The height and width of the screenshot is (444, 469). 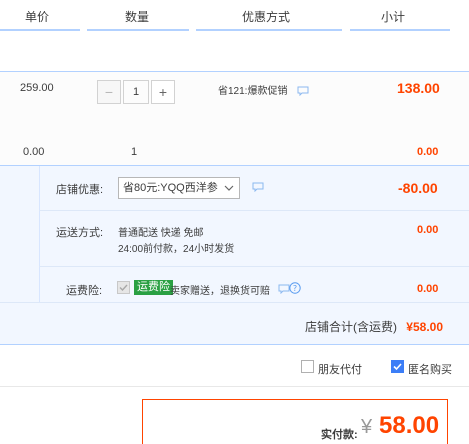 What do you see at coordinates (253, 91) in the screenshot?
I see `item-promo-text: 省121:爆款促销` at bounding box center [253, 91].